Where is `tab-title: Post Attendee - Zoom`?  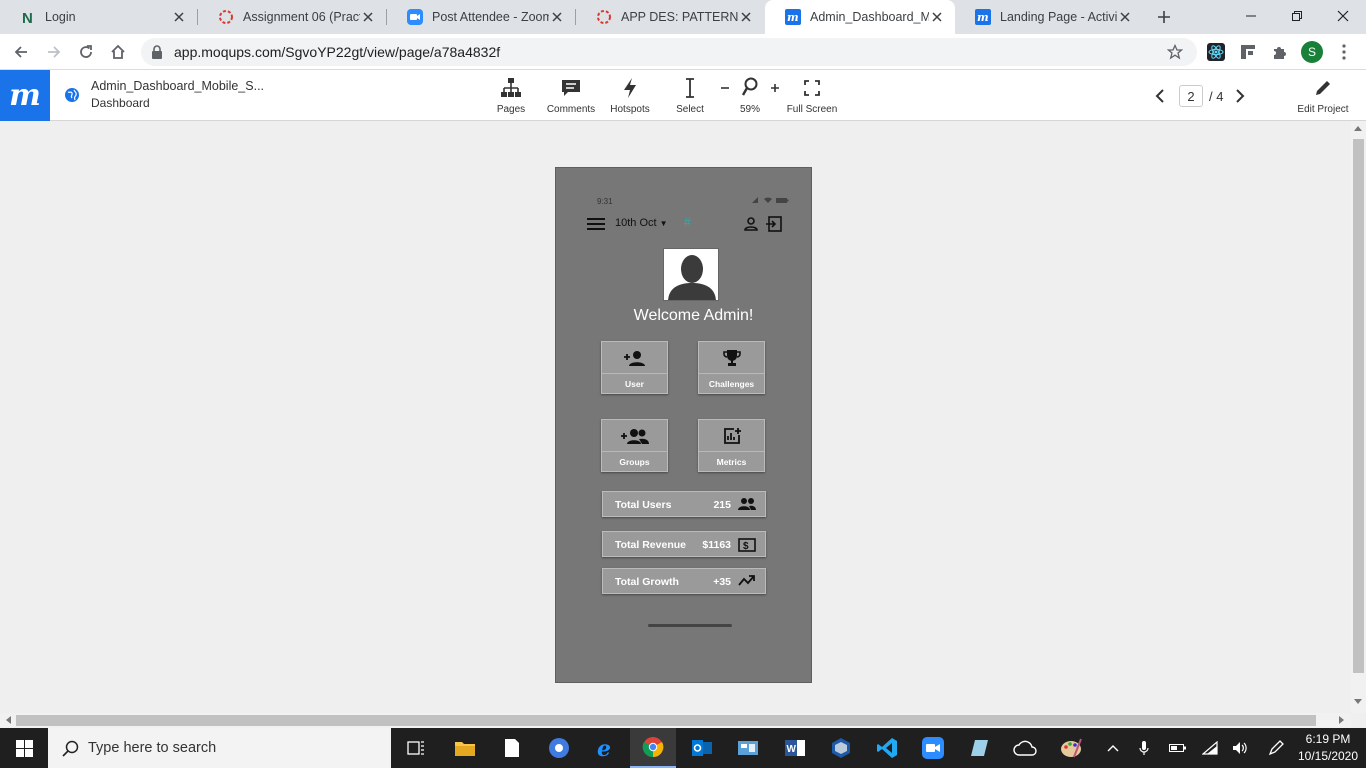
tab-title: Post Attendee - Zoom is located at coordinates (490, 17).